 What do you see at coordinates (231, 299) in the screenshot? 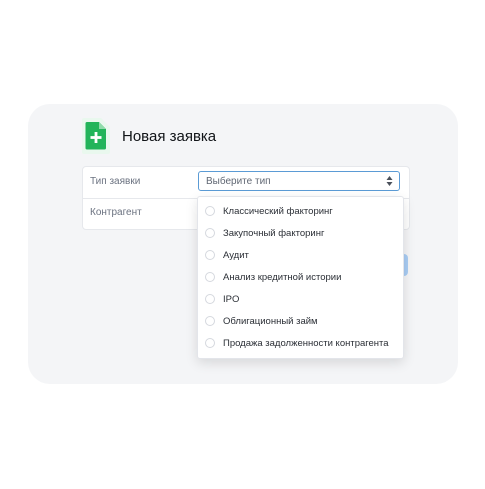
I see `option-label: IPO` at bounding box center [231, 299].